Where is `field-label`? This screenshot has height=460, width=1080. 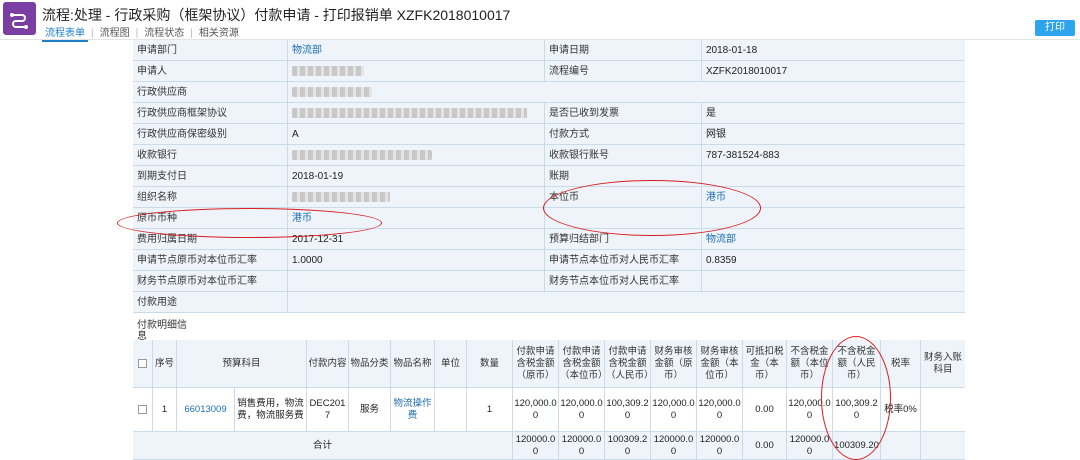
field-label is located at coordinates (623, 218).